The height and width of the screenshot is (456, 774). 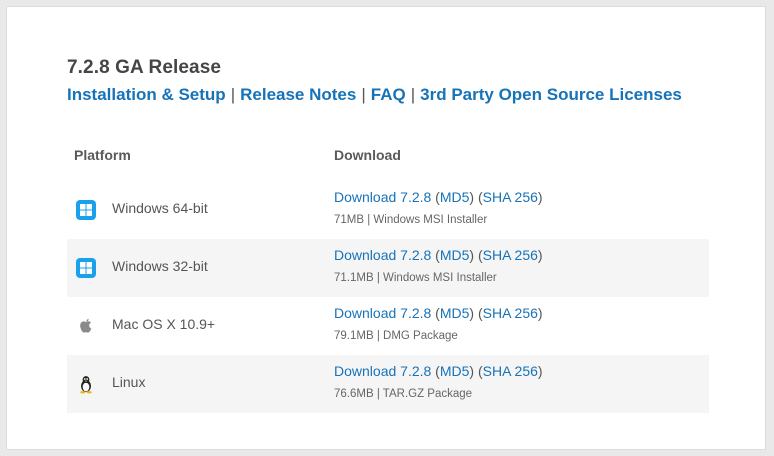 I want to click on release-notes-link: Release Notes, so click(x=298, y=94).